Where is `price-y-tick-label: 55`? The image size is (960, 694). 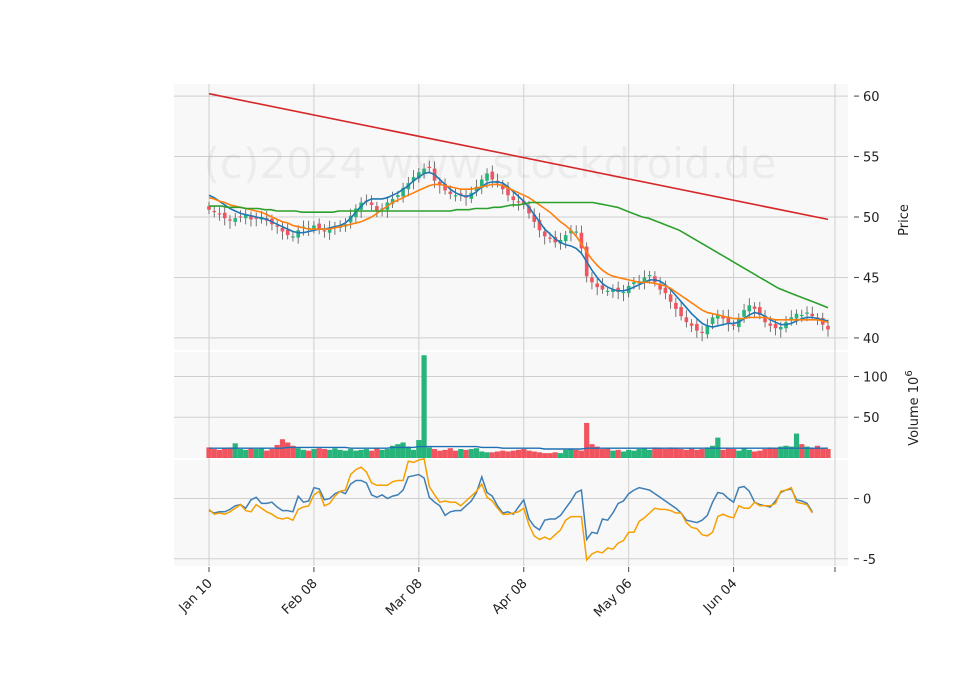 price-y-tick-label: 55 is located at coordinates (871, 158).